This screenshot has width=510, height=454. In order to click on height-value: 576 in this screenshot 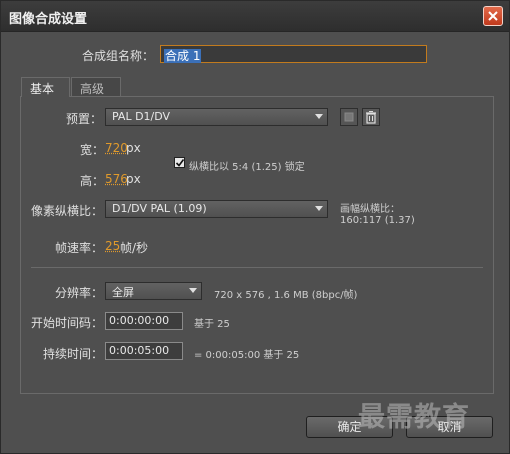, I will do `click(116, 179)`.